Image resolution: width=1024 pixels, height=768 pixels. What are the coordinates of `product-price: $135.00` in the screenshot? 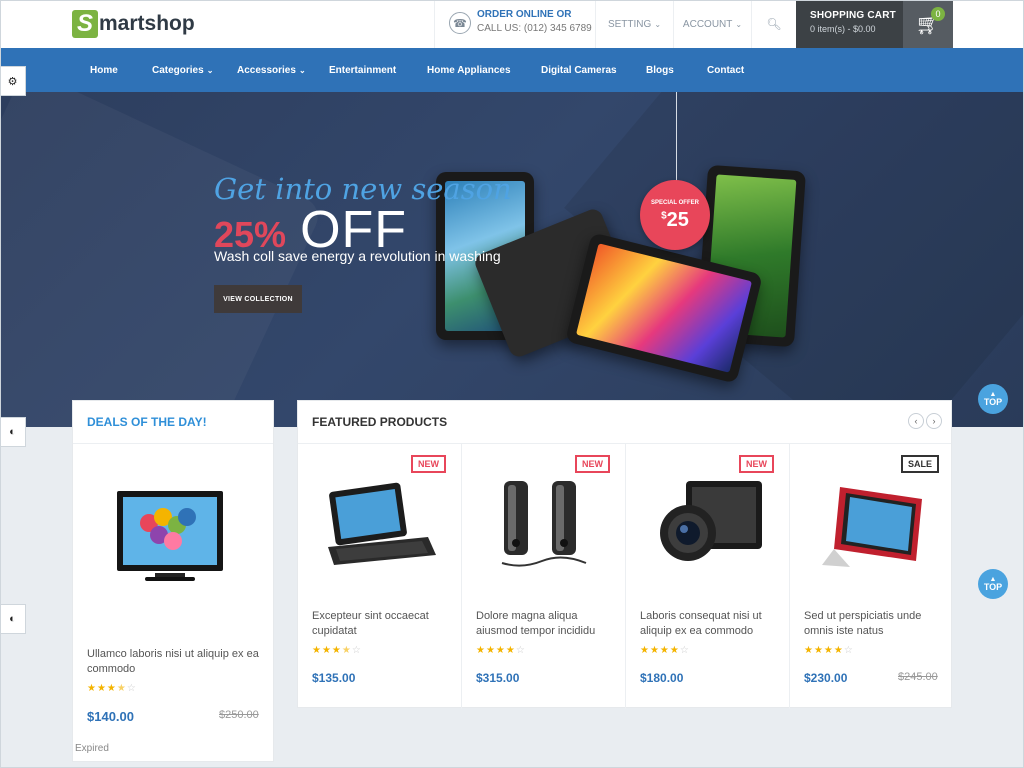 It's located at (334, 678).